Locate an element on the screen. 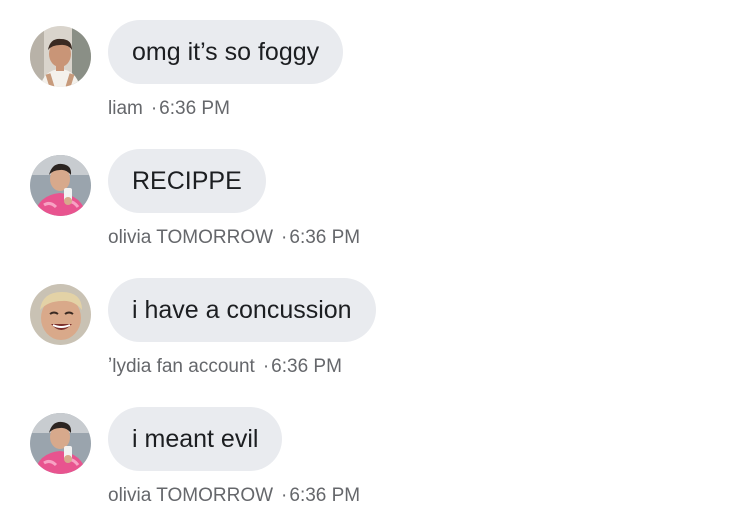 The width and height of the screenshot is (739, 532). message-bubble: RECIPPE is located at coordinates (187, 181).